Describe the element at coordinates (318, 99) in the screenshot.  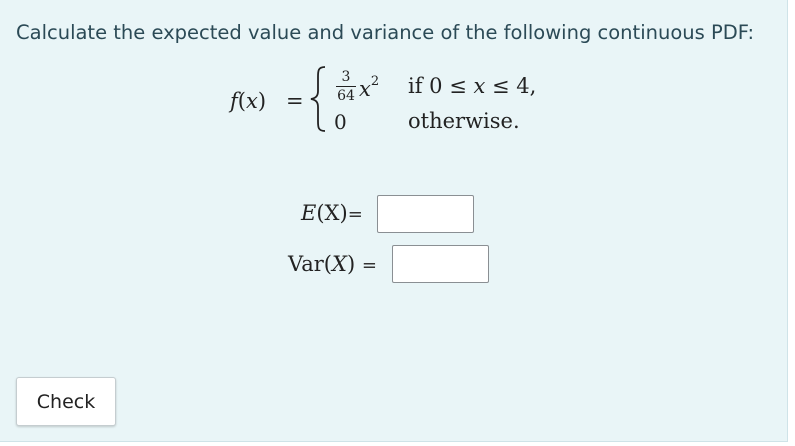
I see `left-brace-icon` at that location.